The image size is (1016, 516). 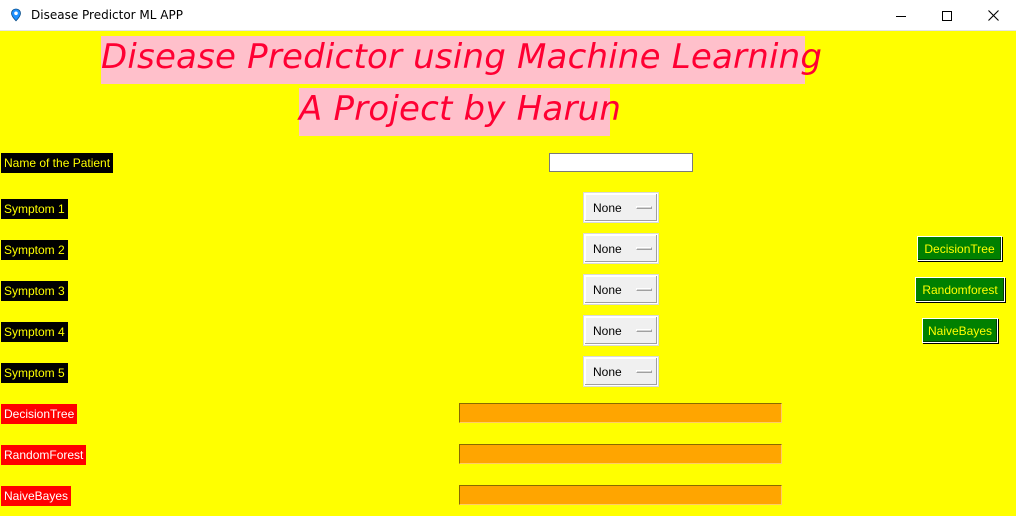 I want to click on decision-tree-result-field, so click(x=620, y=413).